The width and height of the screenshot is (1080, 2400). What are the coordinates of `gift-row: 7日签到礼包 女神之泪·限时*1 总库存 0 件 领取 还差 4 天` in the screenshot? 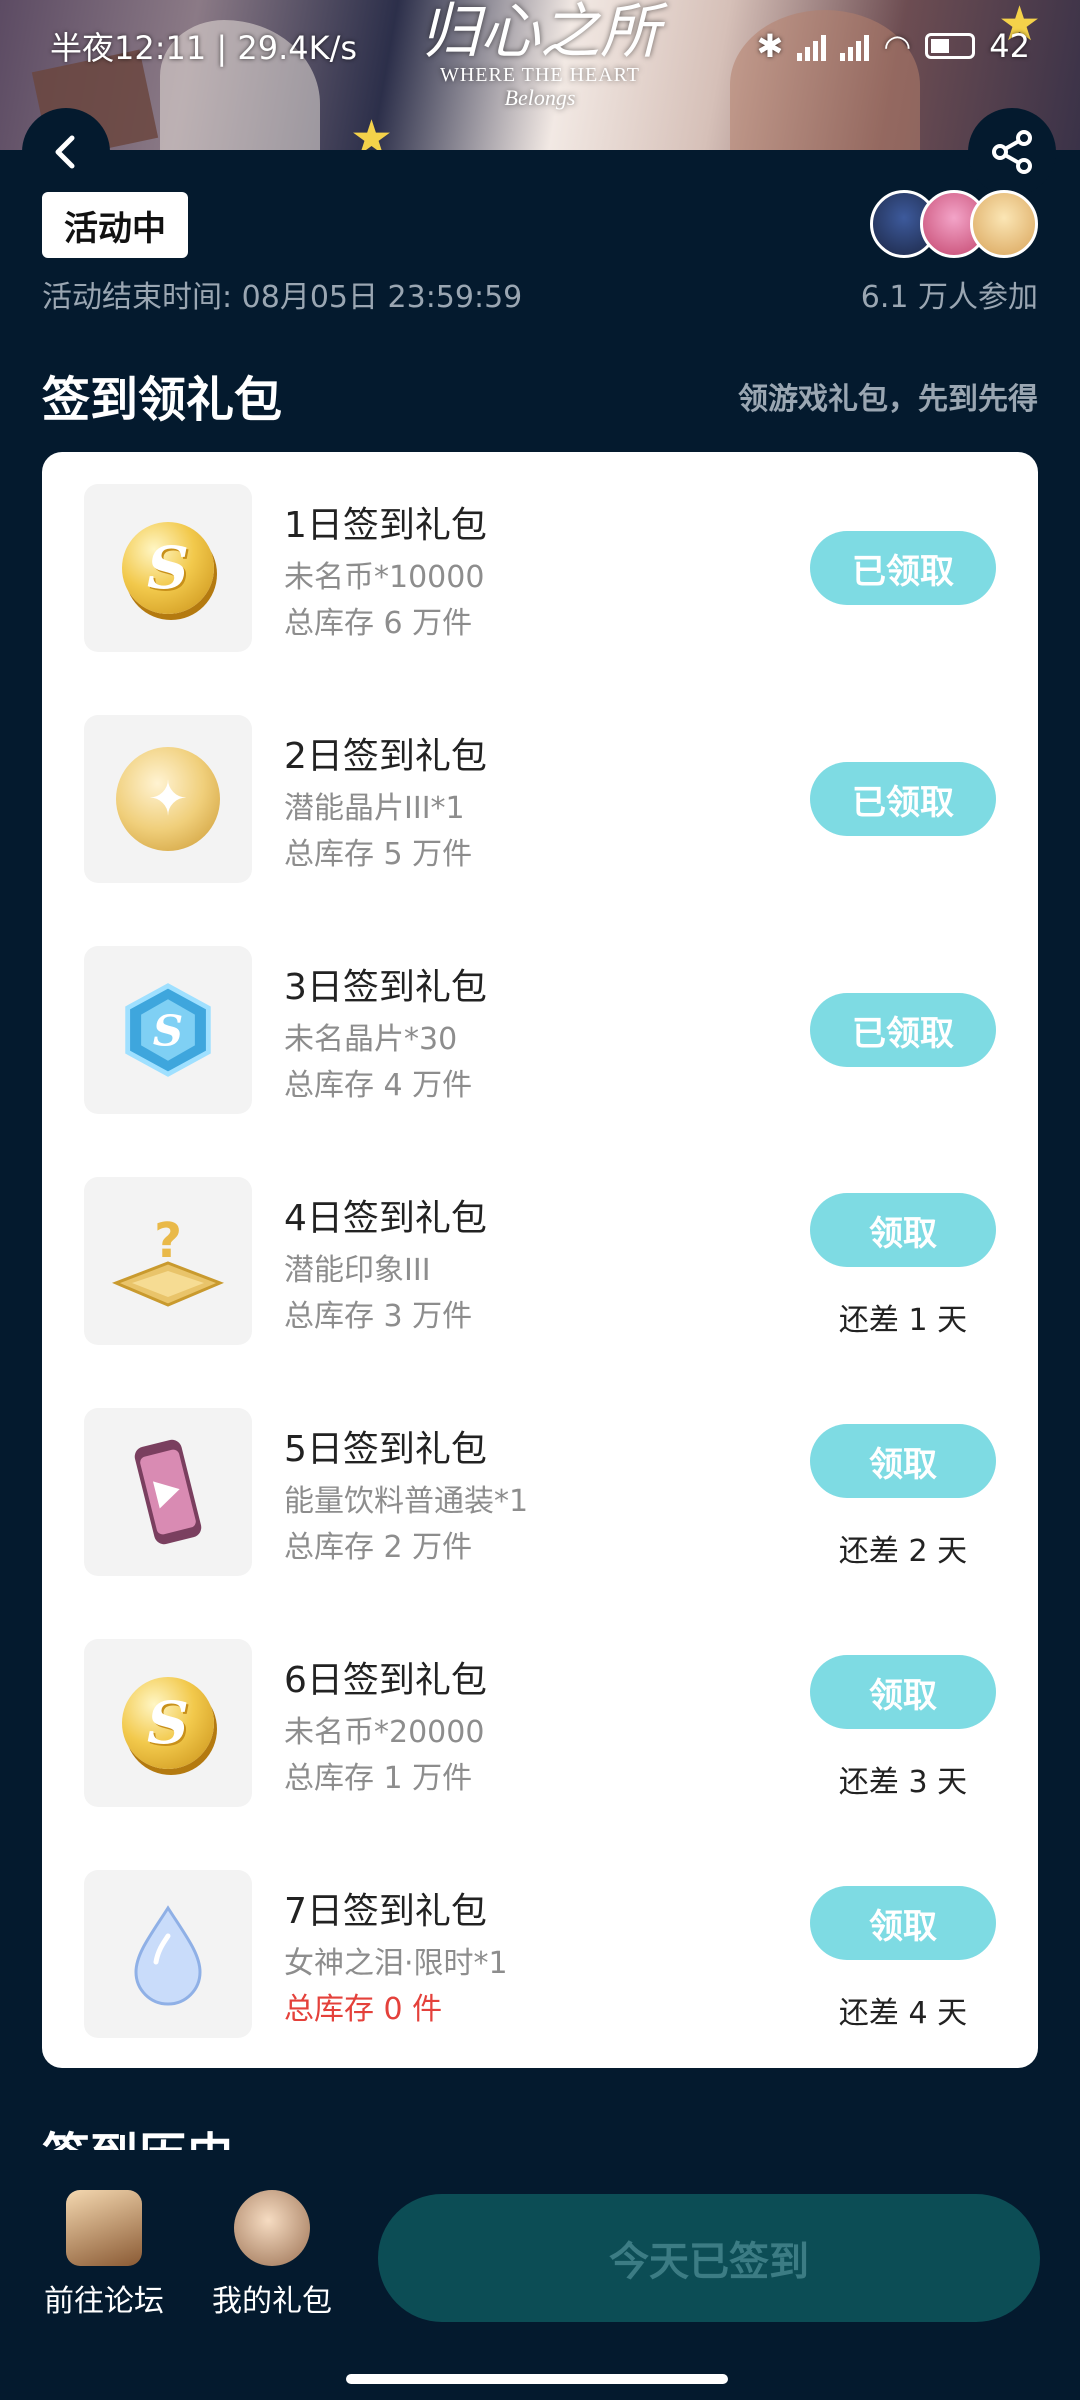 It's located at (540, 1954).